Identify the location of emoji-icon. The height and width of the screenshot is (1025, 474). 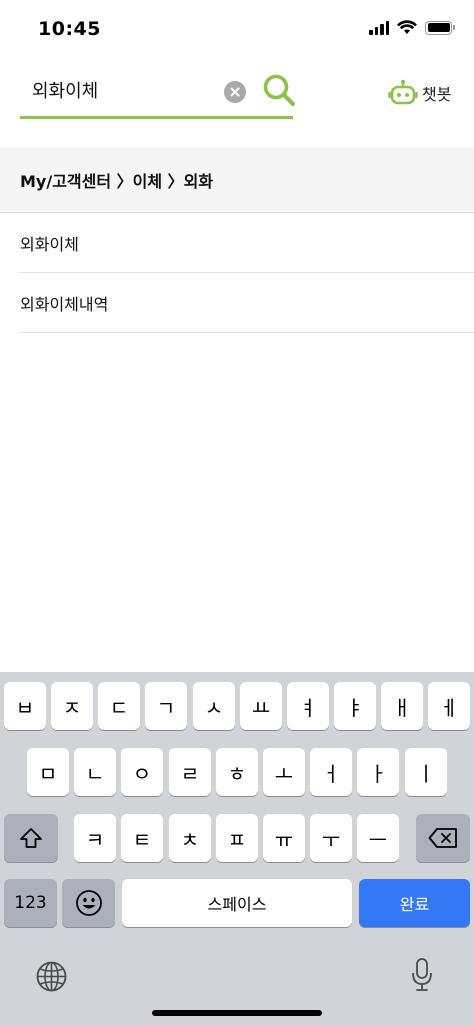
(88, 903).